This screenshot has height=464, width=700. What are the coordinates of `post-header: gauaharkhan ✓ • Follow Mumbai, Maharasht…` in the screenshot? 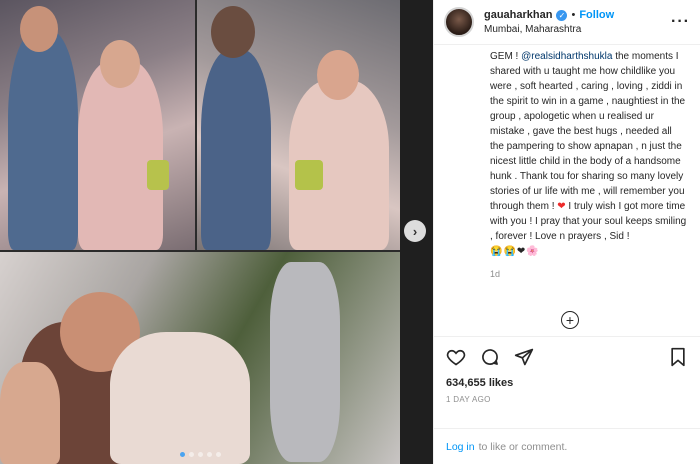 It's located at (567, 22).